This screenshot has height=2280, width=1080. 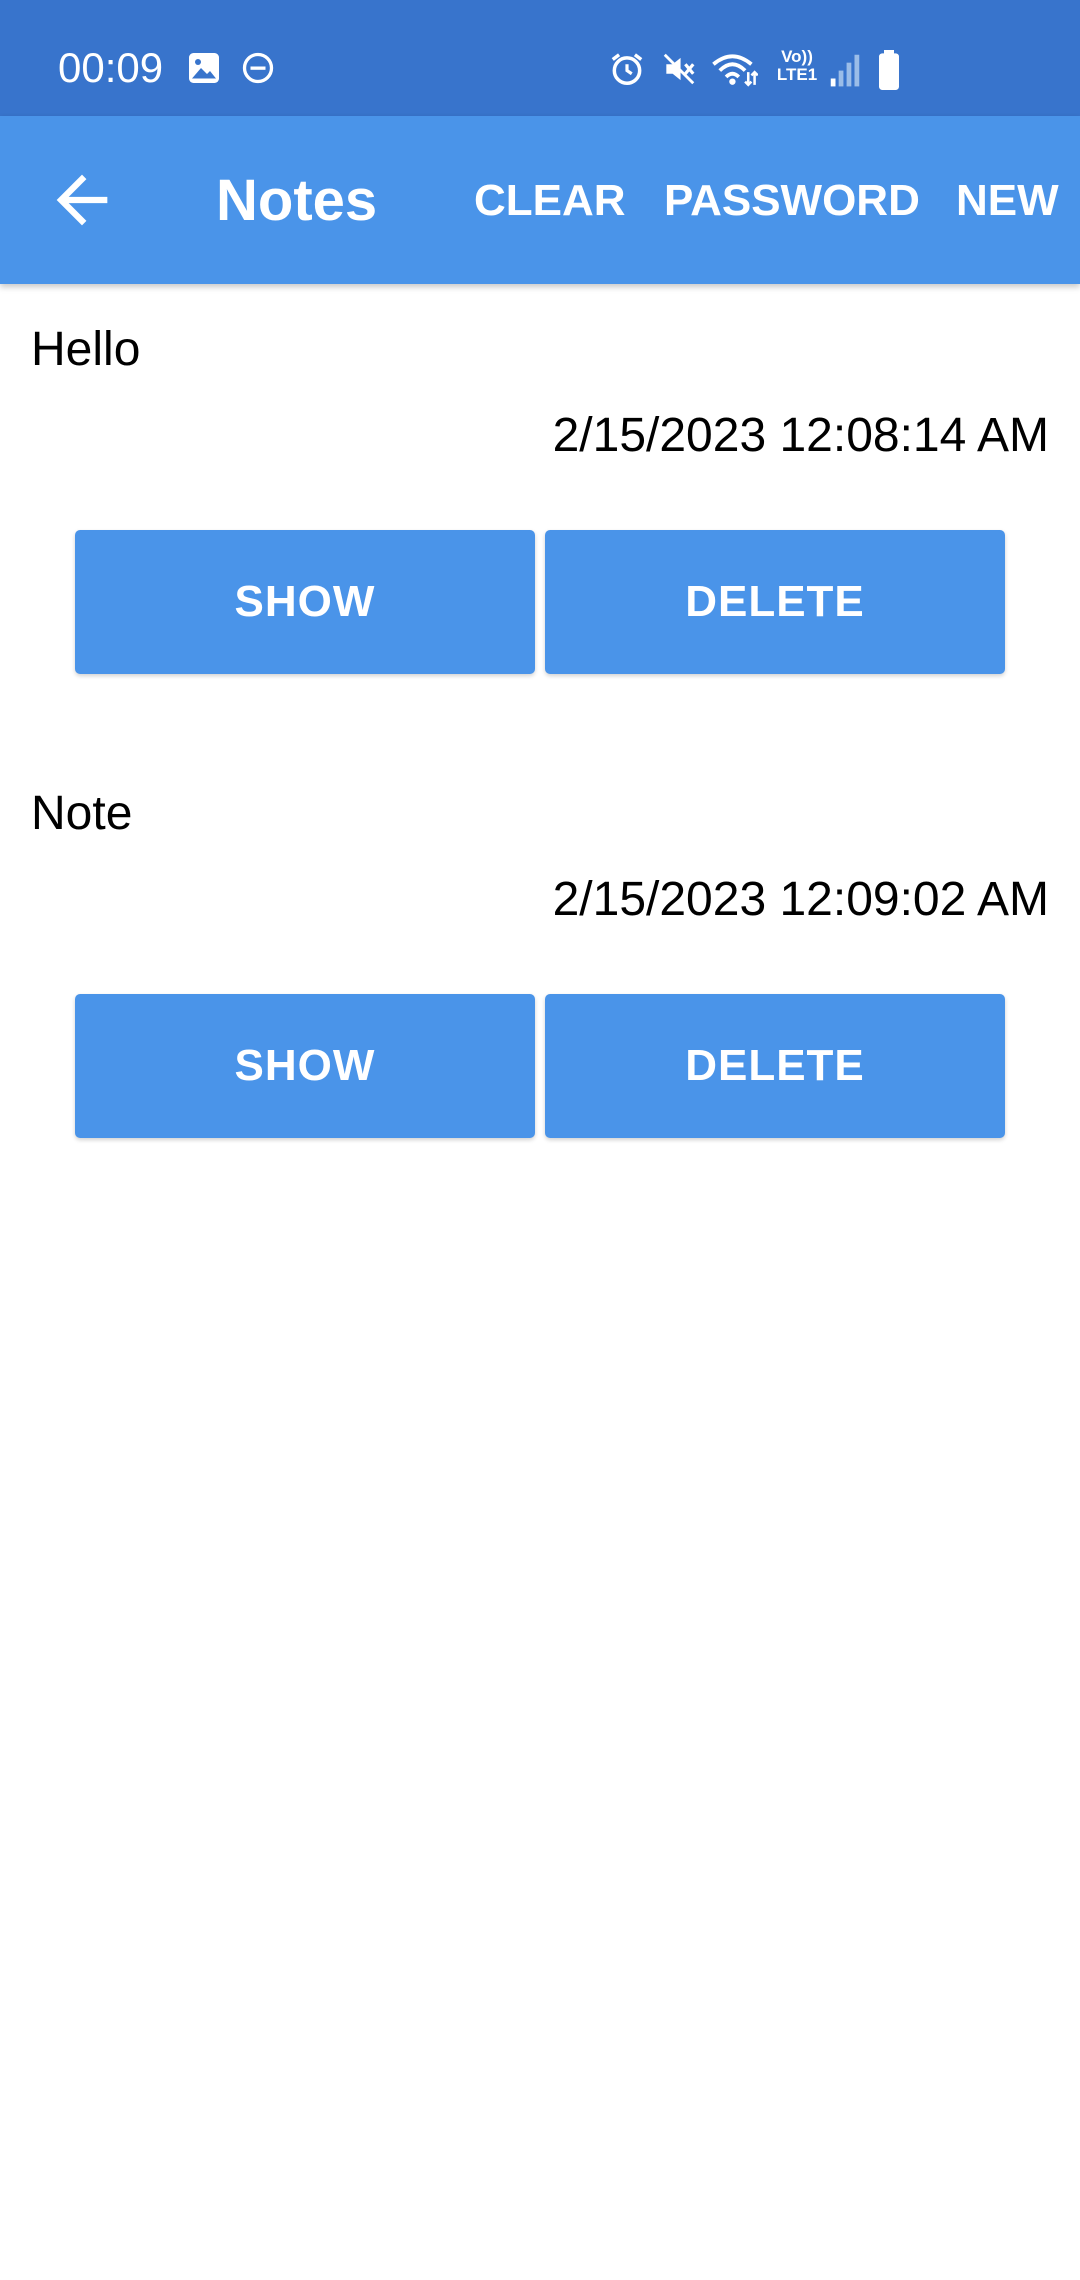 I want to click on new-note-button: NEW, so click(x=1007, y=201).